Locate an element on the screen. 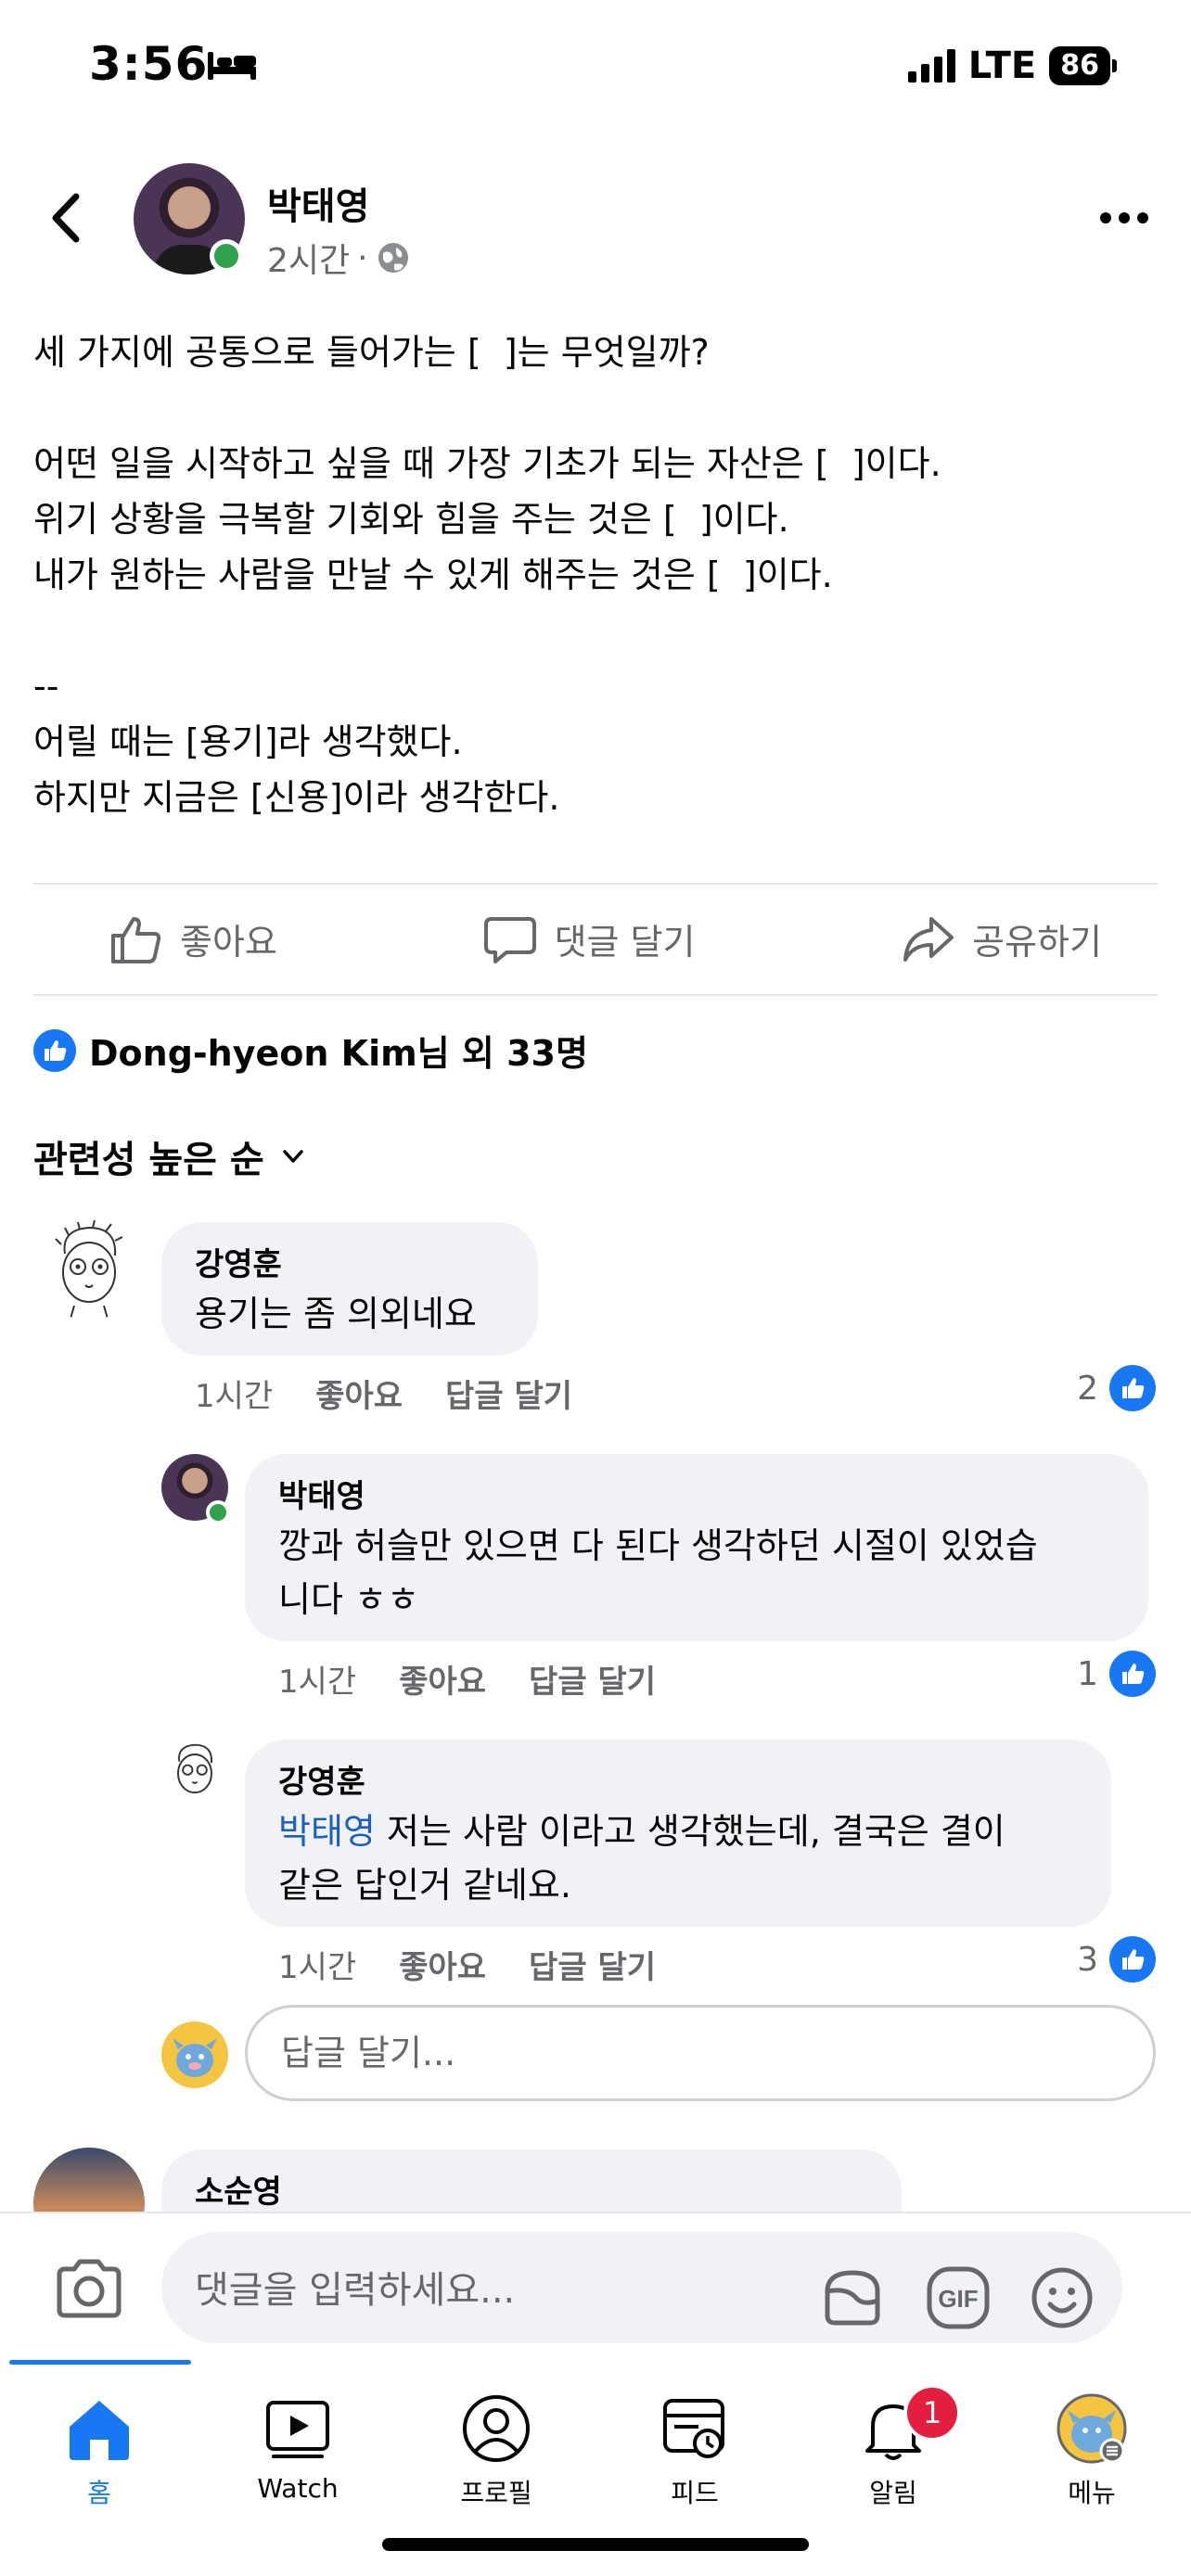 This screenshot has height=2576, width=1191. like-label: 좋아요 is located at coordinates (228, 943).